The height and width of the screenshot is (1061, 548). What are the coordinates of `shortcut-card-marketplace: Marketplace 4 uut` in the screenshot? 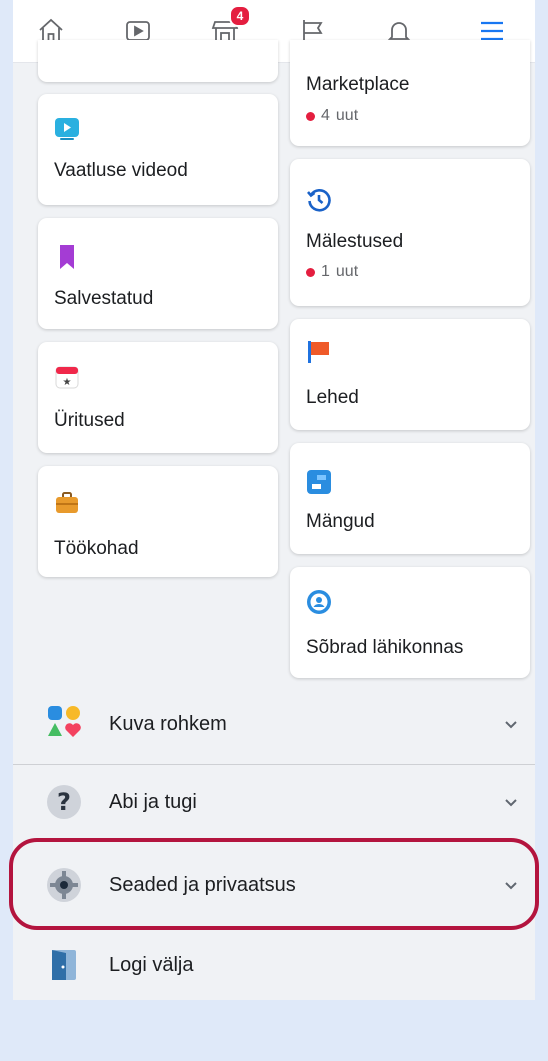 It's located at (410, 93).